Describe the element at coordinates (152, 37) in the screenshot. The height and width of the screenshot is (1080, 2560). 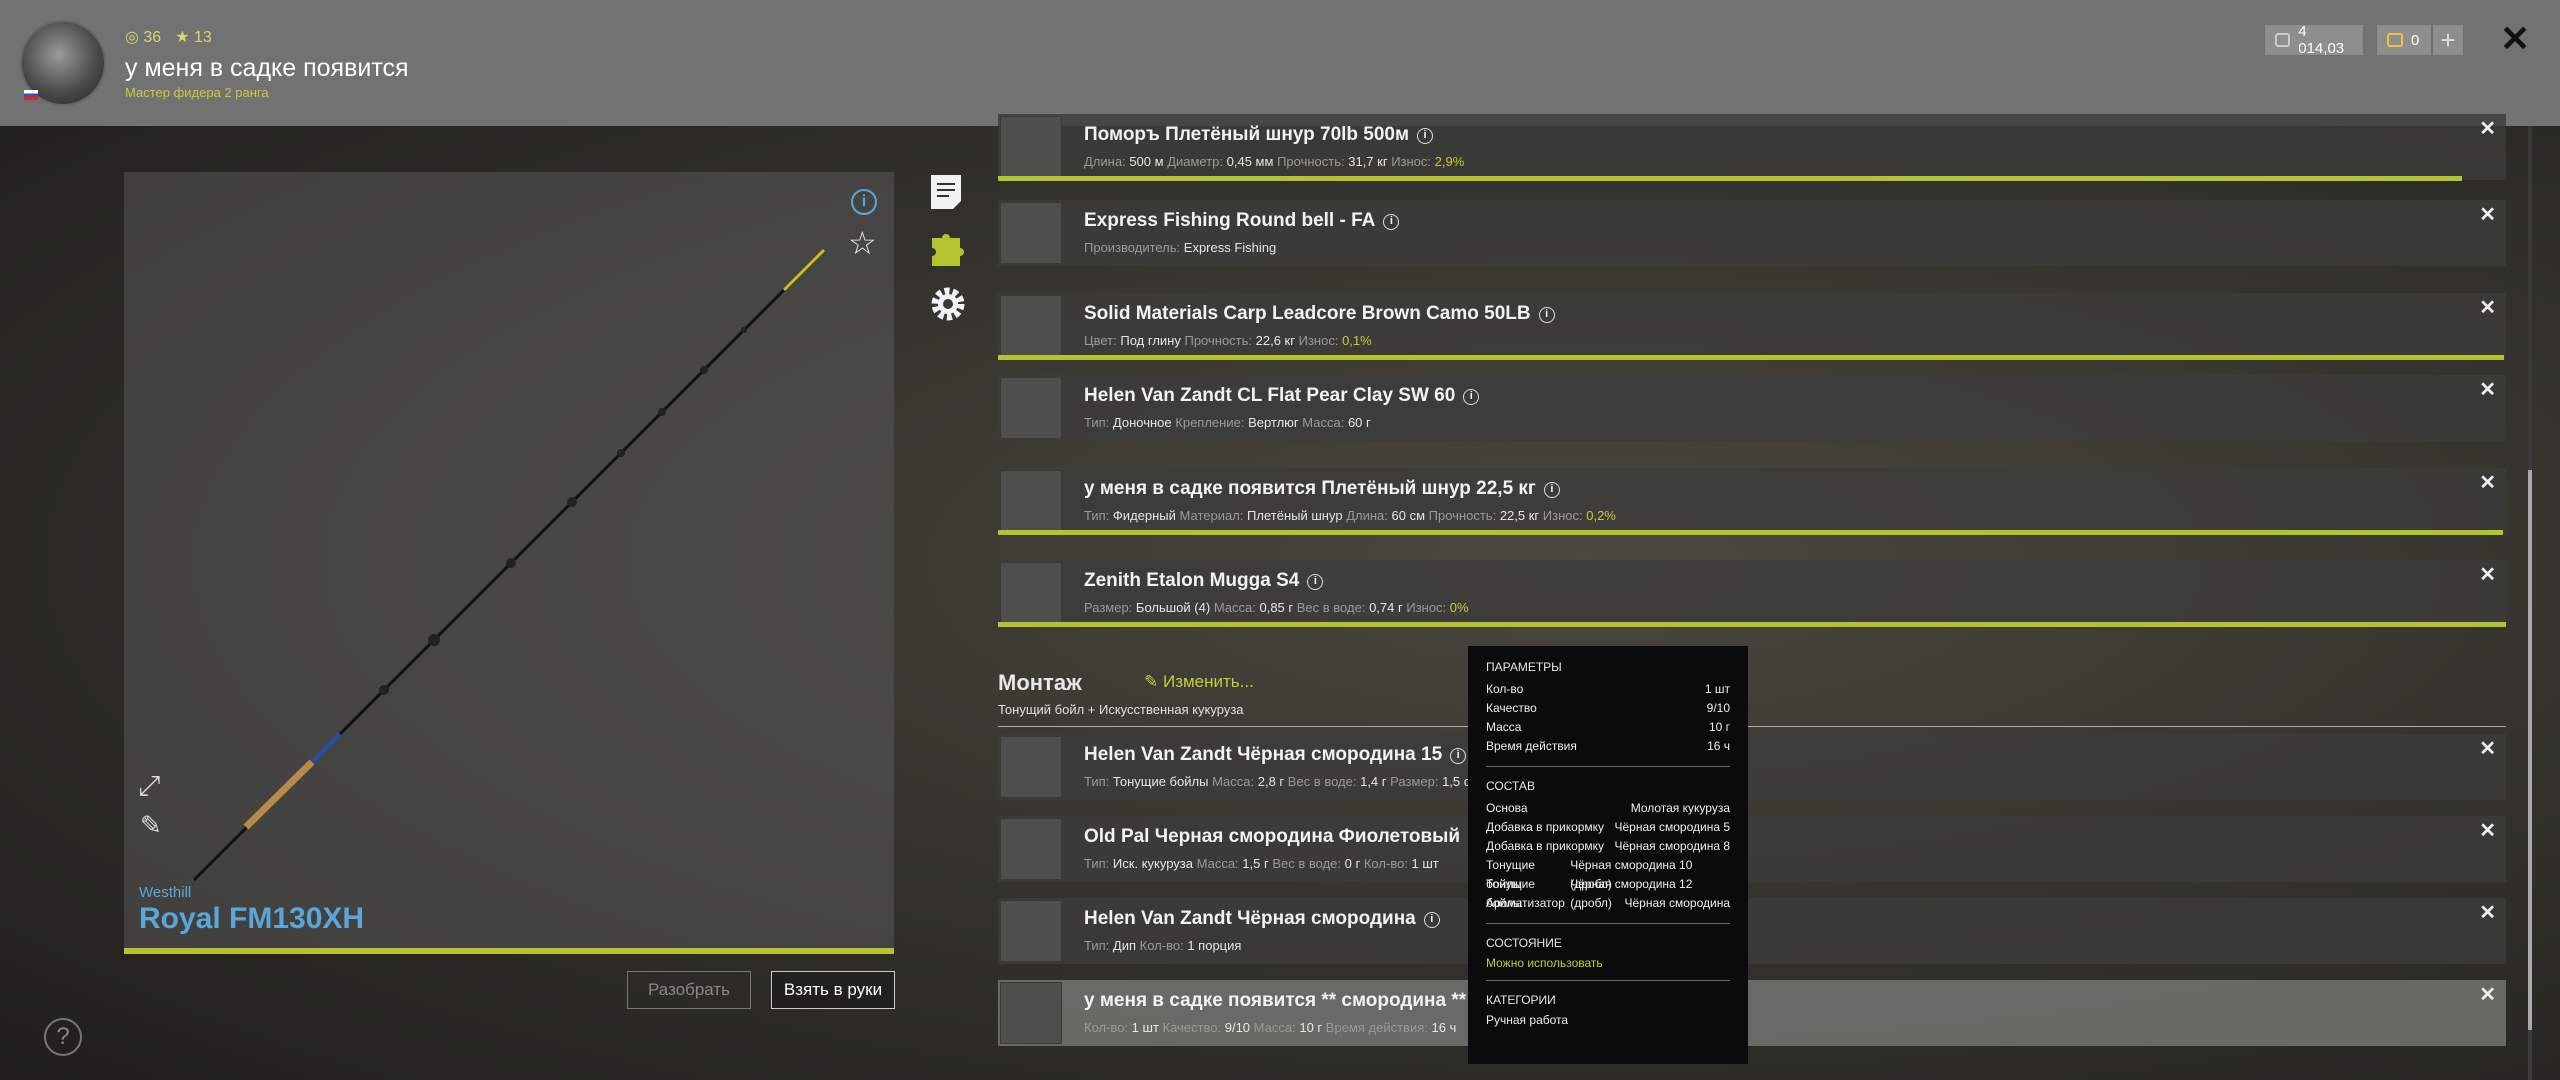
I see `player-level: 36` at that location.